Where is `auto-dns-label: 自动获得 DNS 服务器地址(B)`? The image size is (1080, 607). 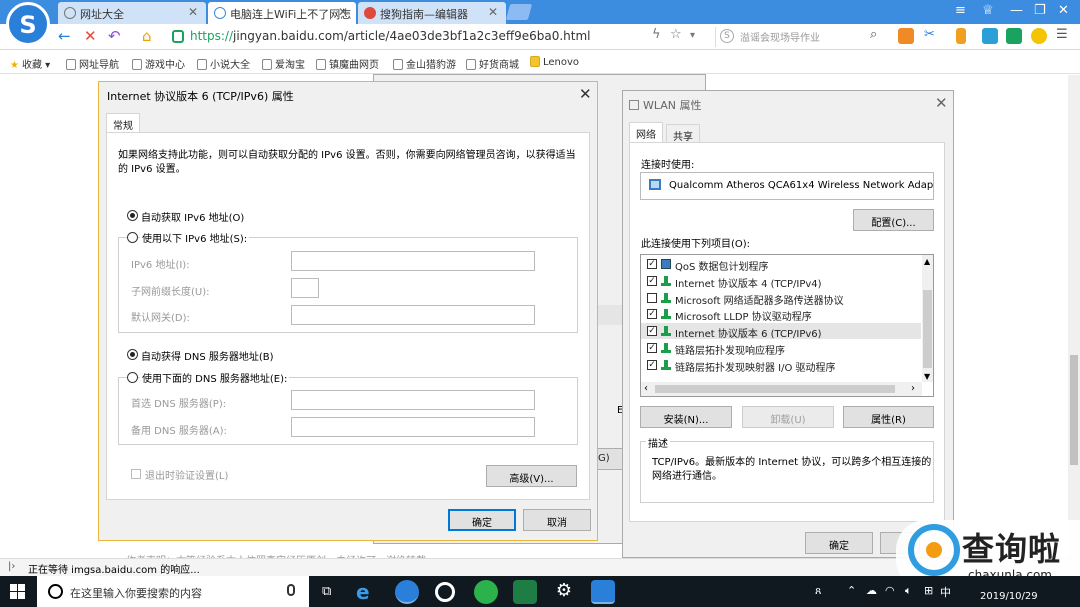 auto-dns-label: 自动获得 DNS 服务器地址(B) is located at coordinates (207, 355).